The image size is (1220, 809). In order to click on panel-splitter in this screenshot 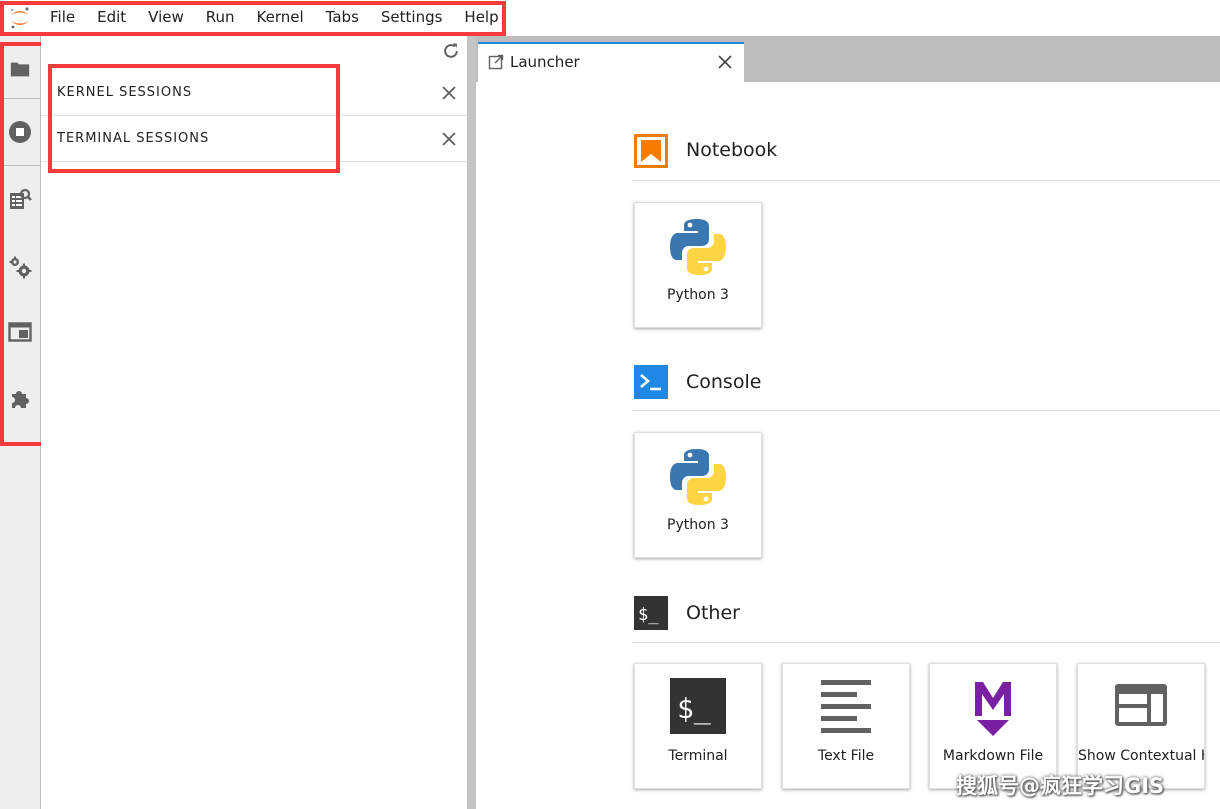, I will do `click(471, 422)`.